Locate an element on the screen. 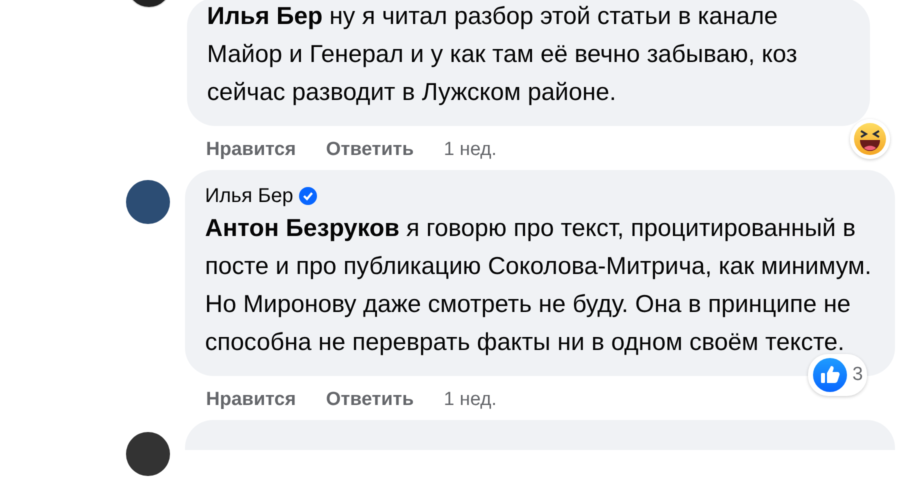 The height and width of the screenshot is (504, 917). thumbs-up-icon is located at coordinates (830, 375).